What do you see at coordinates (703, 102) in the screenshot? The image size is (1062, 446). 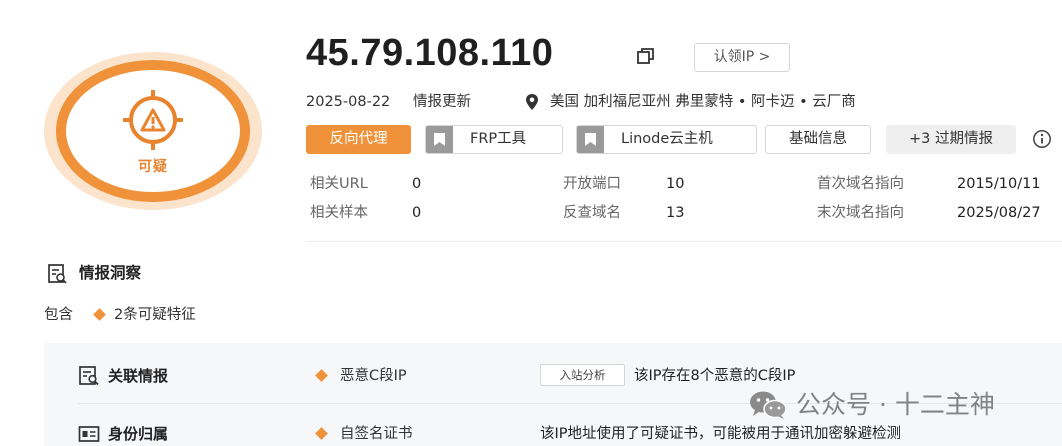 I see `geo-location: 美国 加利福尼亚州 弗里蒙特 • 阿卡迈 • 云厂商` at bounding box center [703, 102].